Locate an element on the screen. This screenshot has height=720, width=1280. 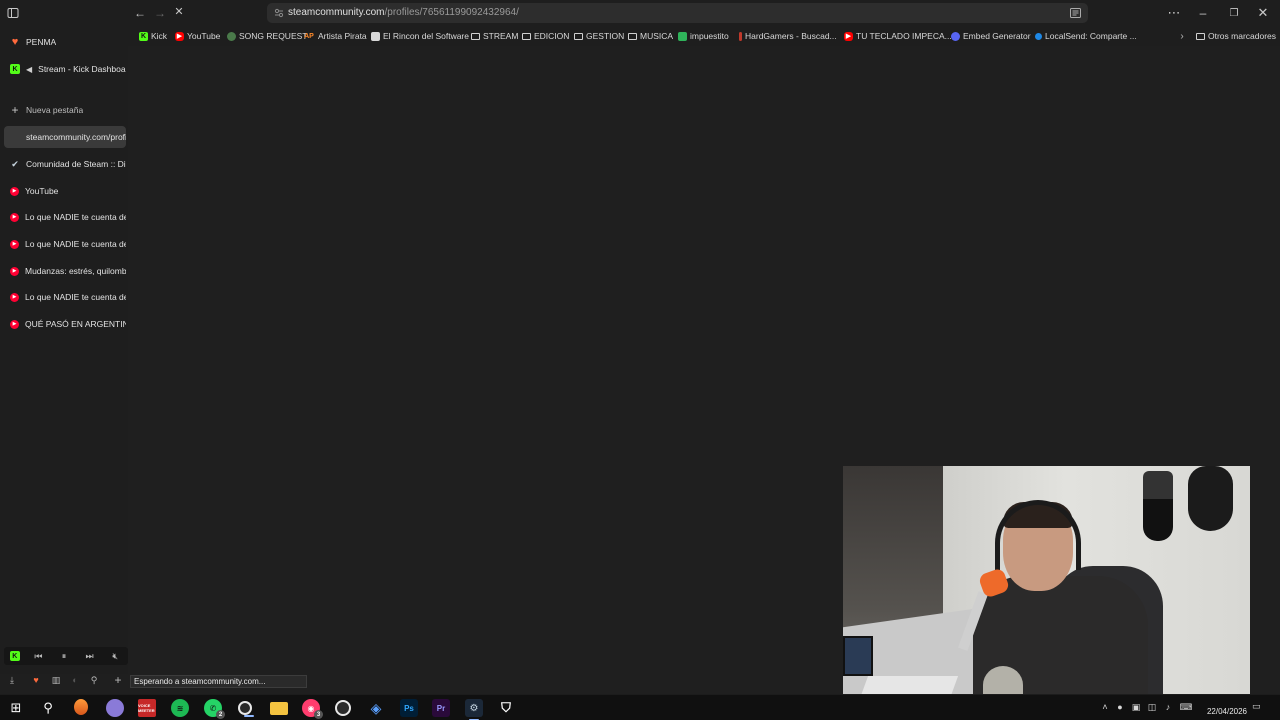
other-bookmarks: Otros marcadores is located at coordinates (1236, 36).